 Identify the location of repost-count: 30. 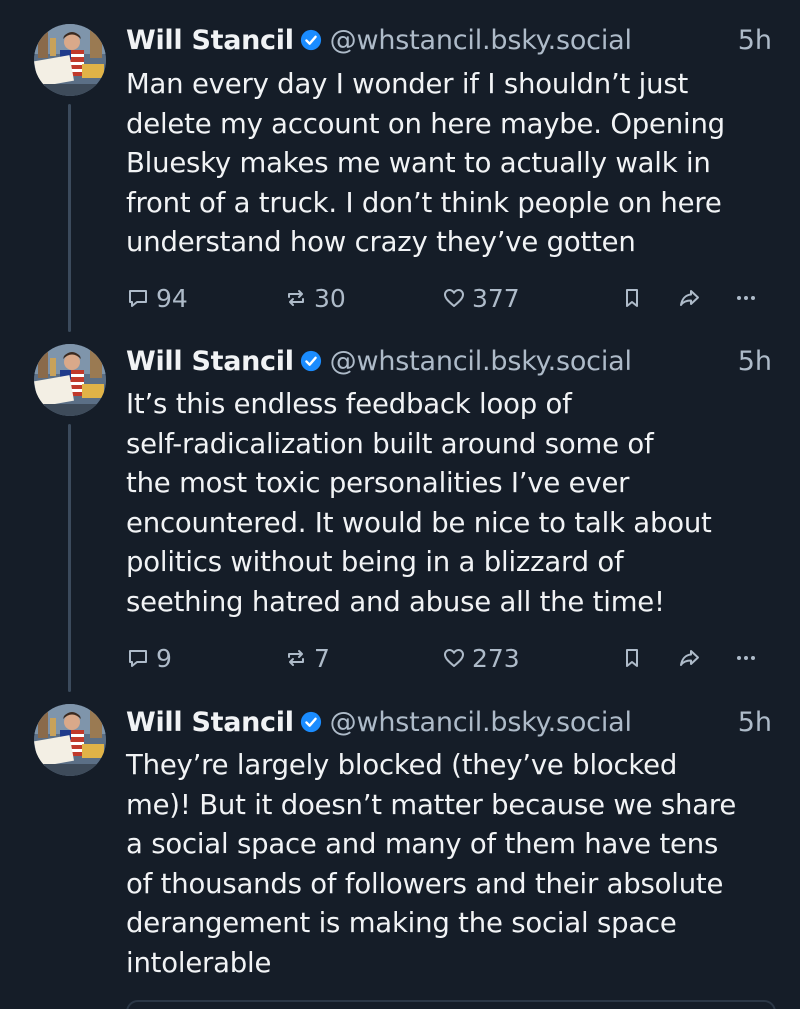
(330, 298).